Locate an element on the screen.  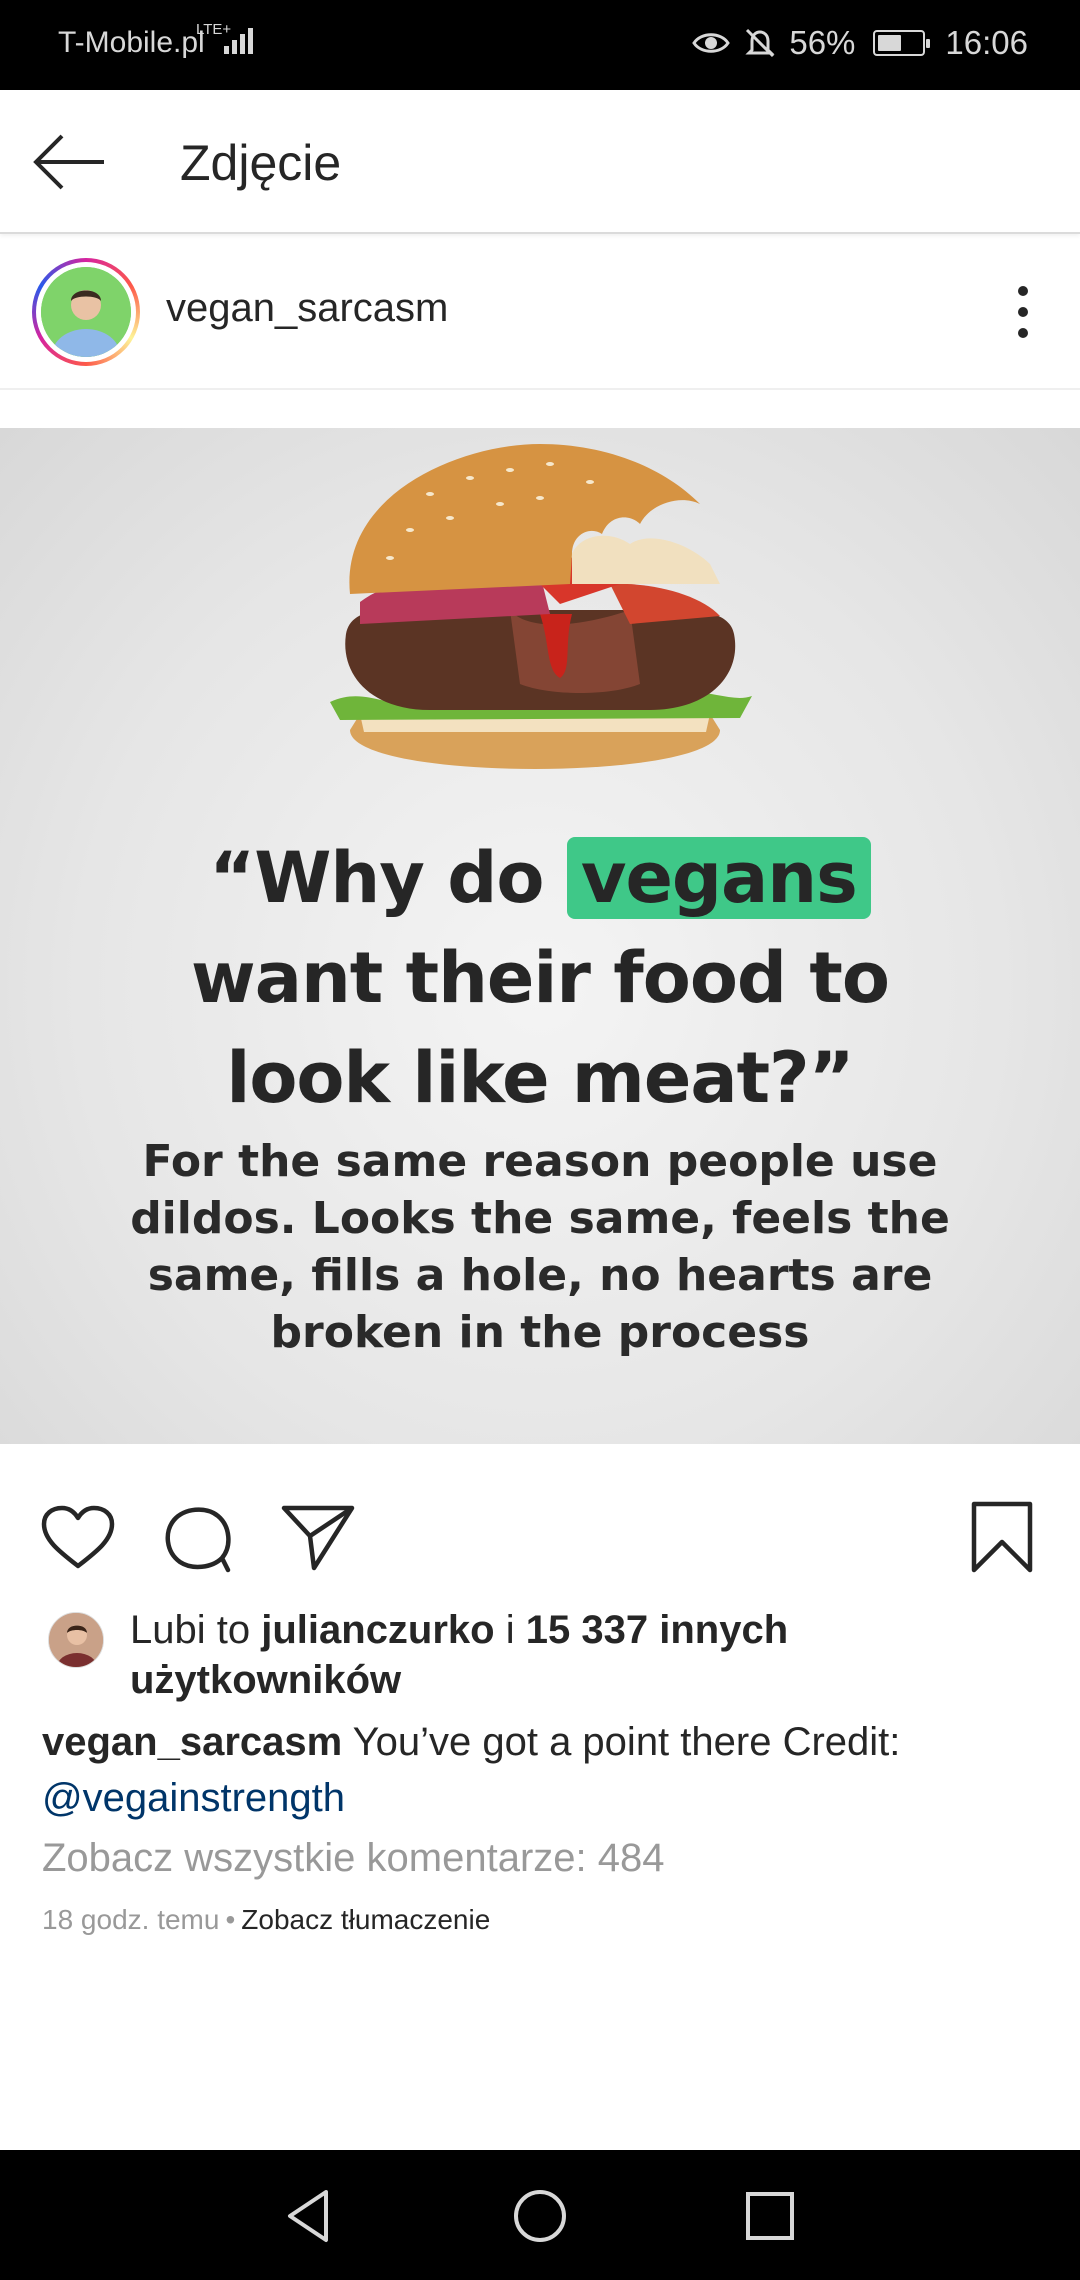
carrier-label: T-Mobile.pl is located at coordinates (131, 42).